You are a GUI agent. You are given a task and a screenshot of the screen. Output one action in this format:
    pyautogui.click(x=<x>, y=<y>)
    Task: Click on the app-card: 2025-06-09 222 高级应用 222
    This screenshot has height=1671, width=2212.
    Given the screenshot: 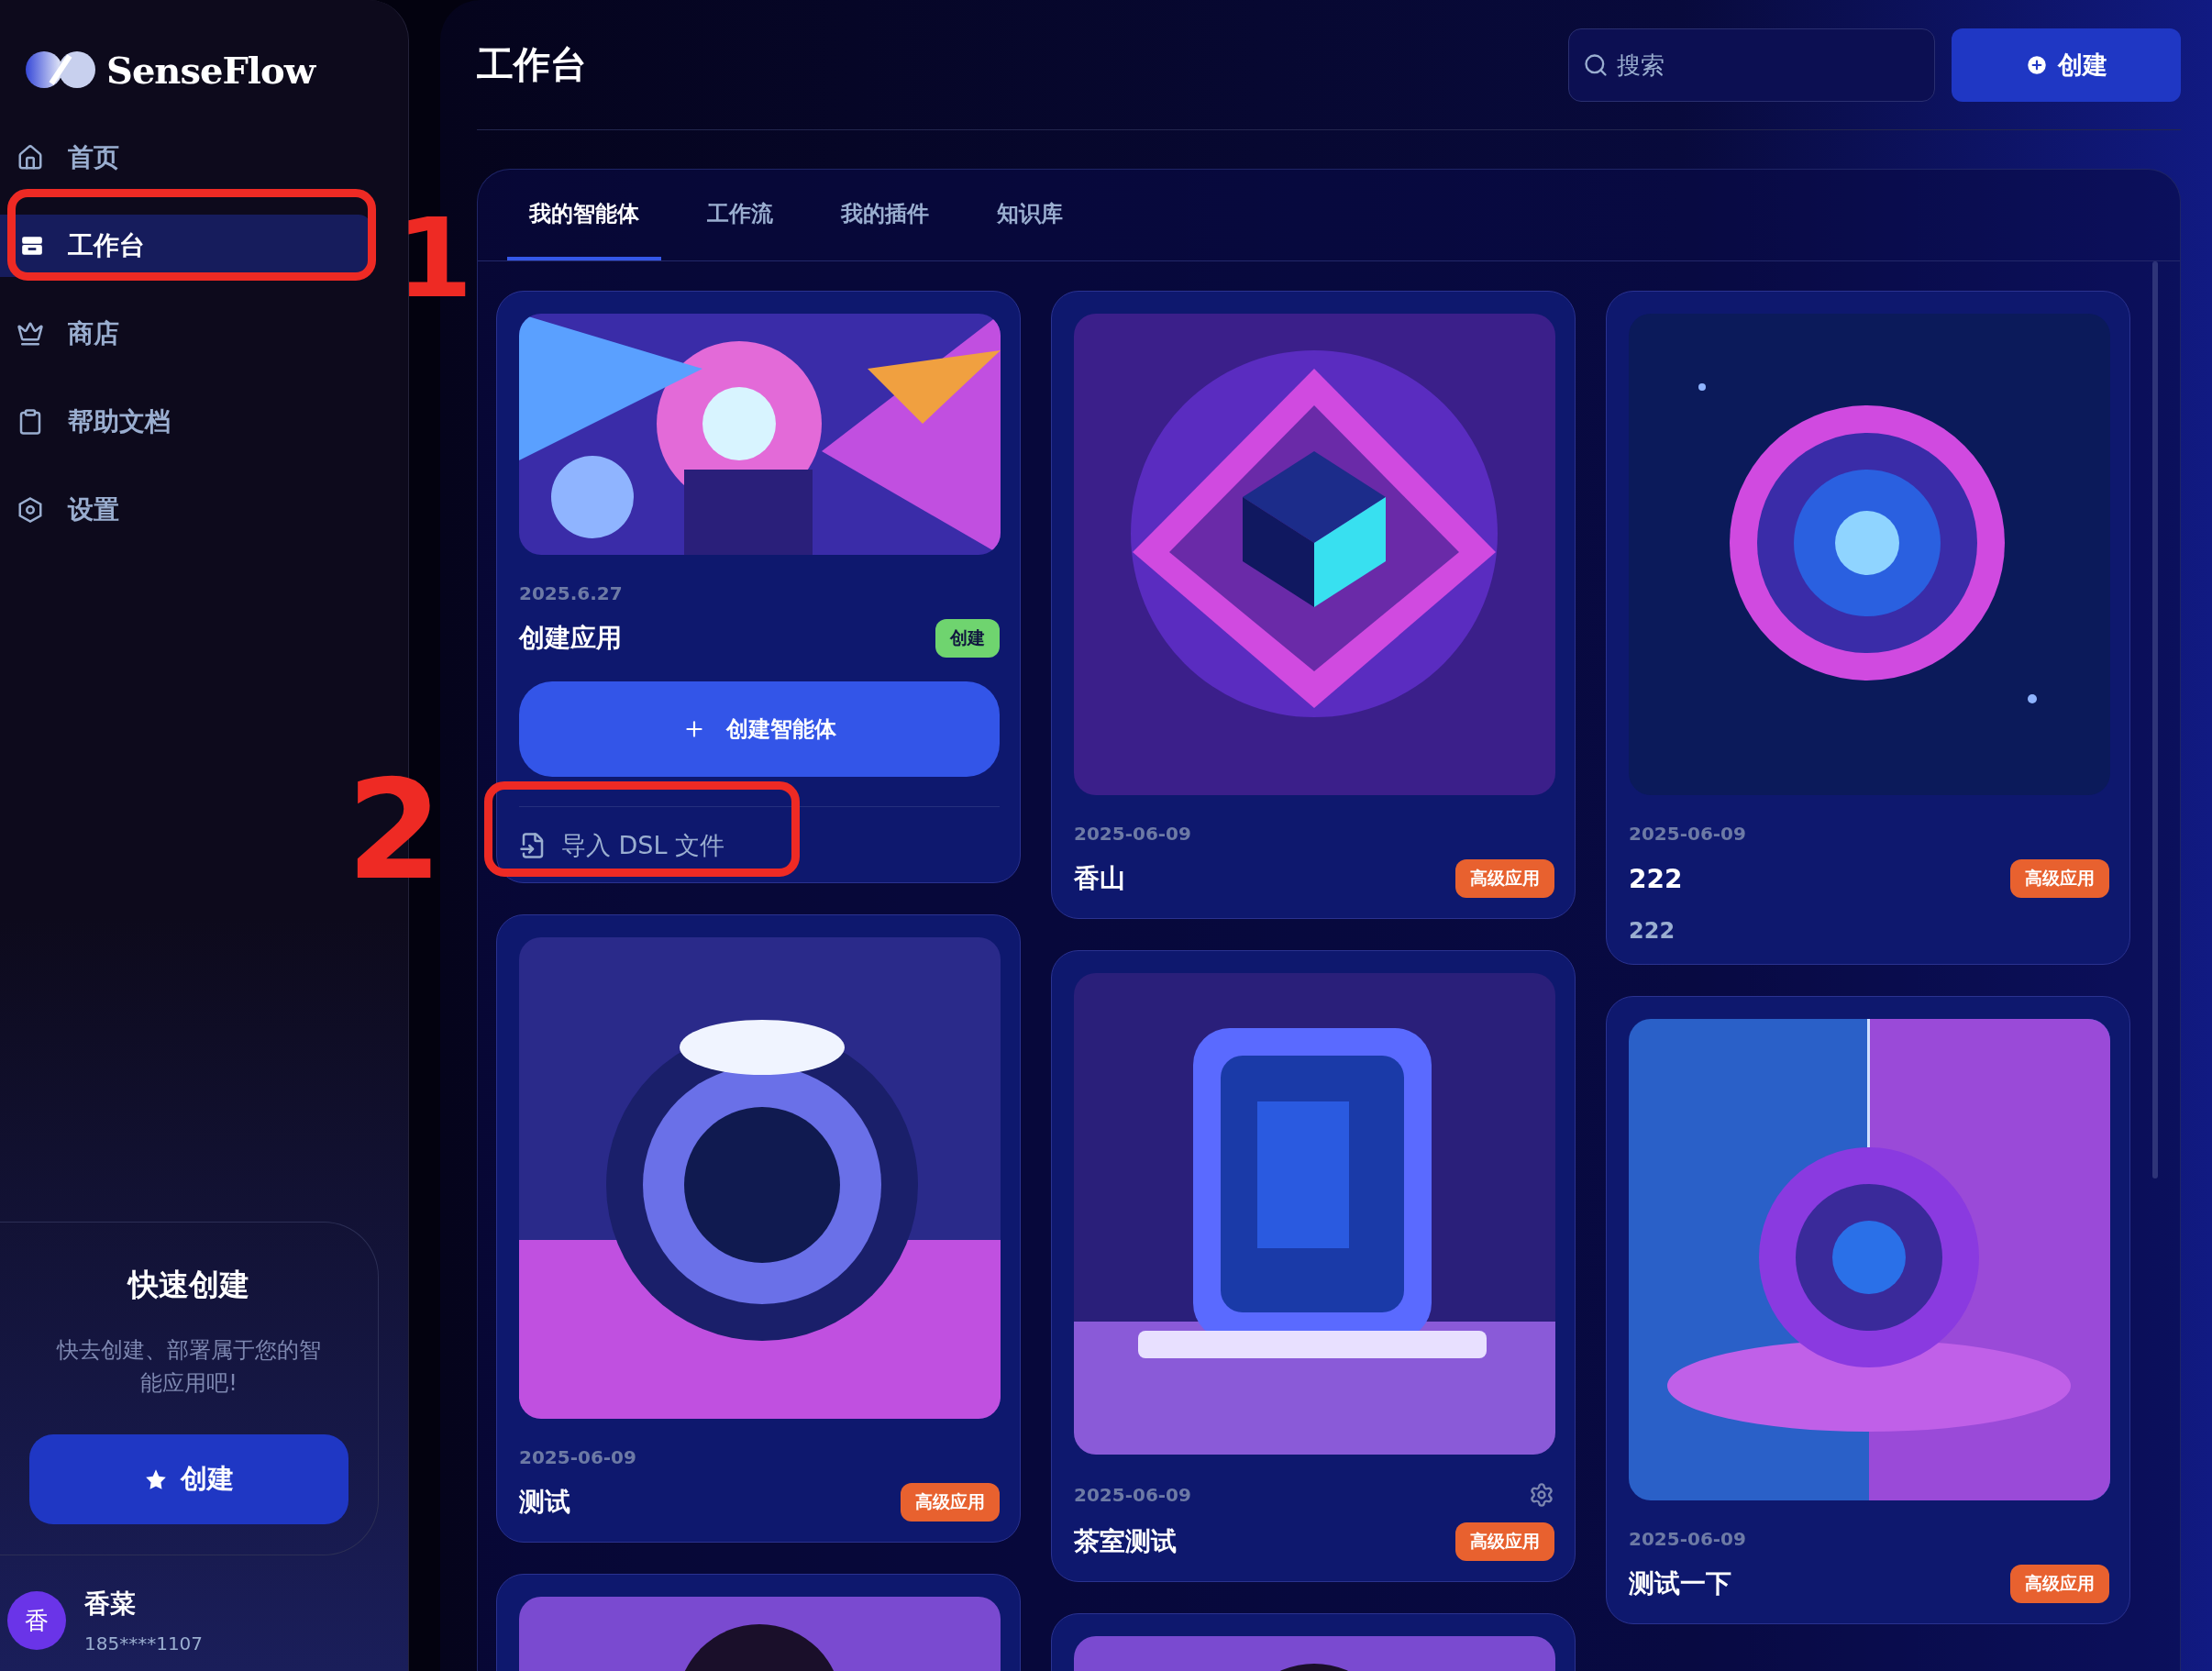 What is the action you would take?
    pyautogui.click(x=1868, y=628)
    